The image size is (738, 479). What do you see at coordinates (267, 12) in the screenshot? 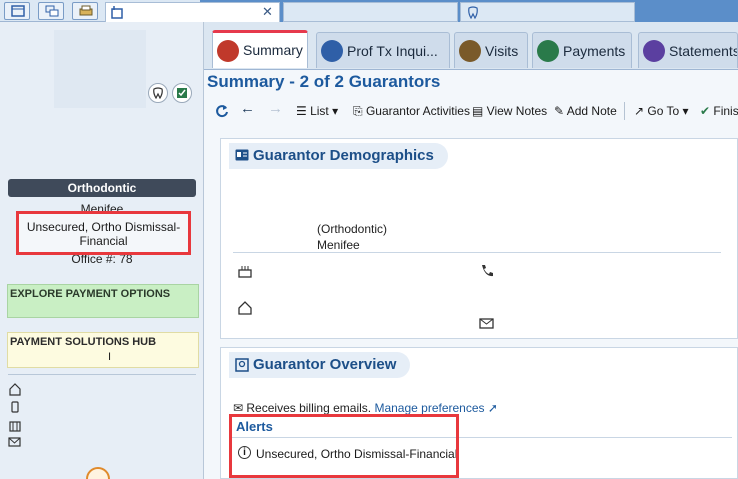
I see `close-icon: ✕` at bounding box center [267, 12].